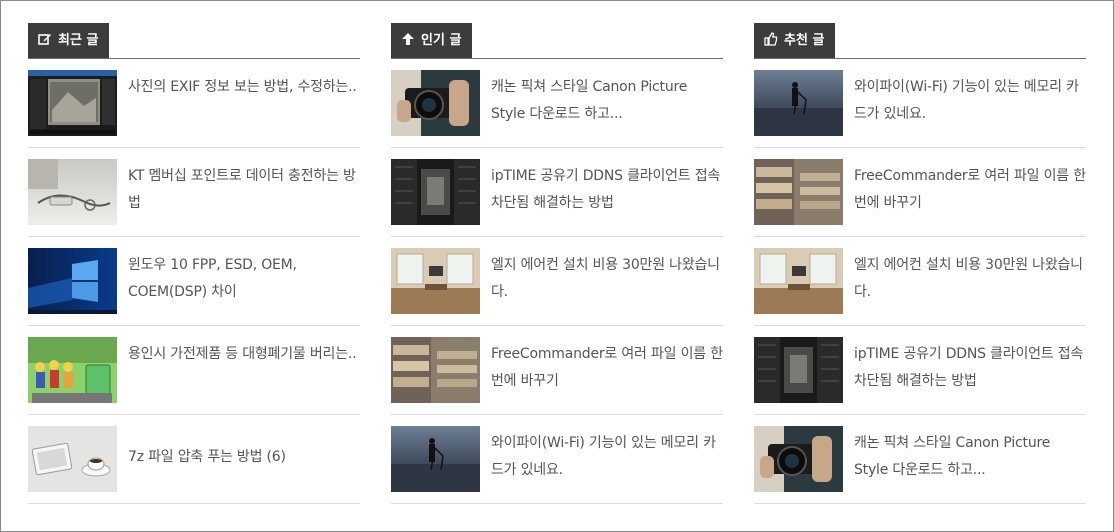 This screenshot has height=532, width=1114. What do you see at coordinates (557, 41) in the screenshot?
I see `popular-posts-header: 인기 글` at bounding box center [557, 41].